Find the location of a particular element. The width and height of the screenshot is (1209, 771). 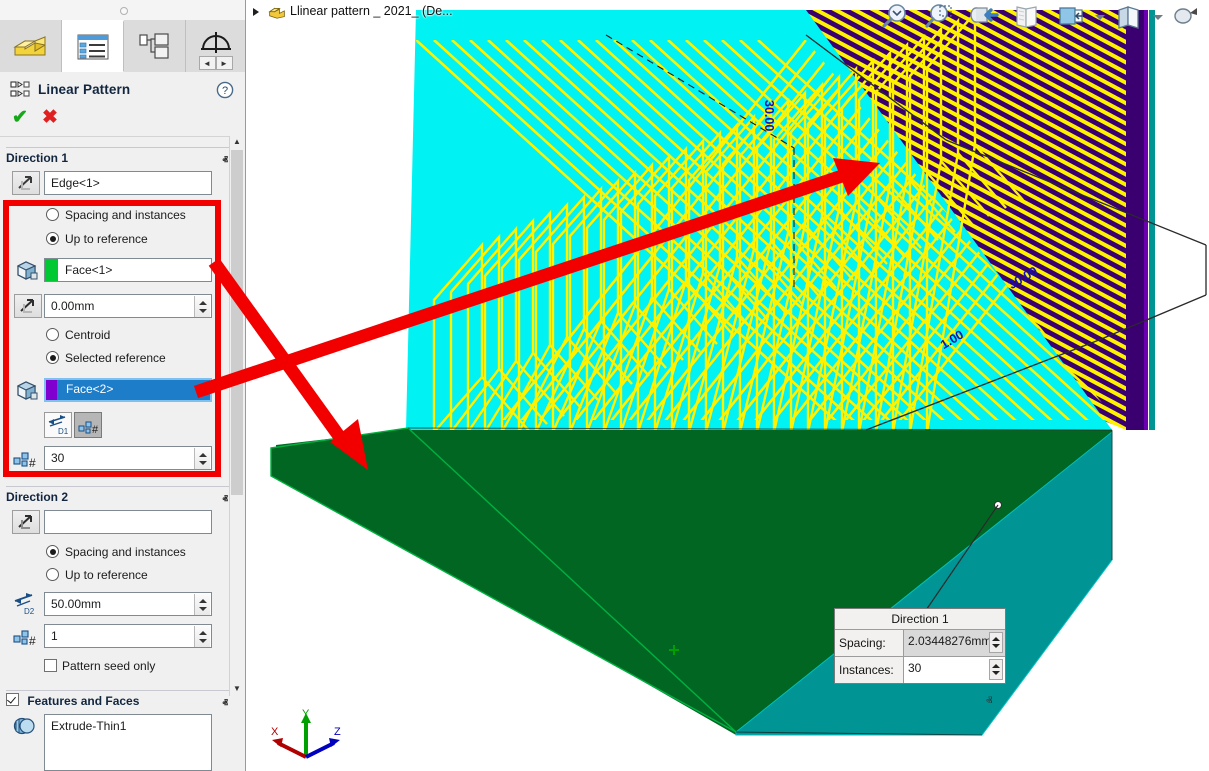

direction2-collapse-caret-icon: ⱏ is located at coordinates (225, 500).